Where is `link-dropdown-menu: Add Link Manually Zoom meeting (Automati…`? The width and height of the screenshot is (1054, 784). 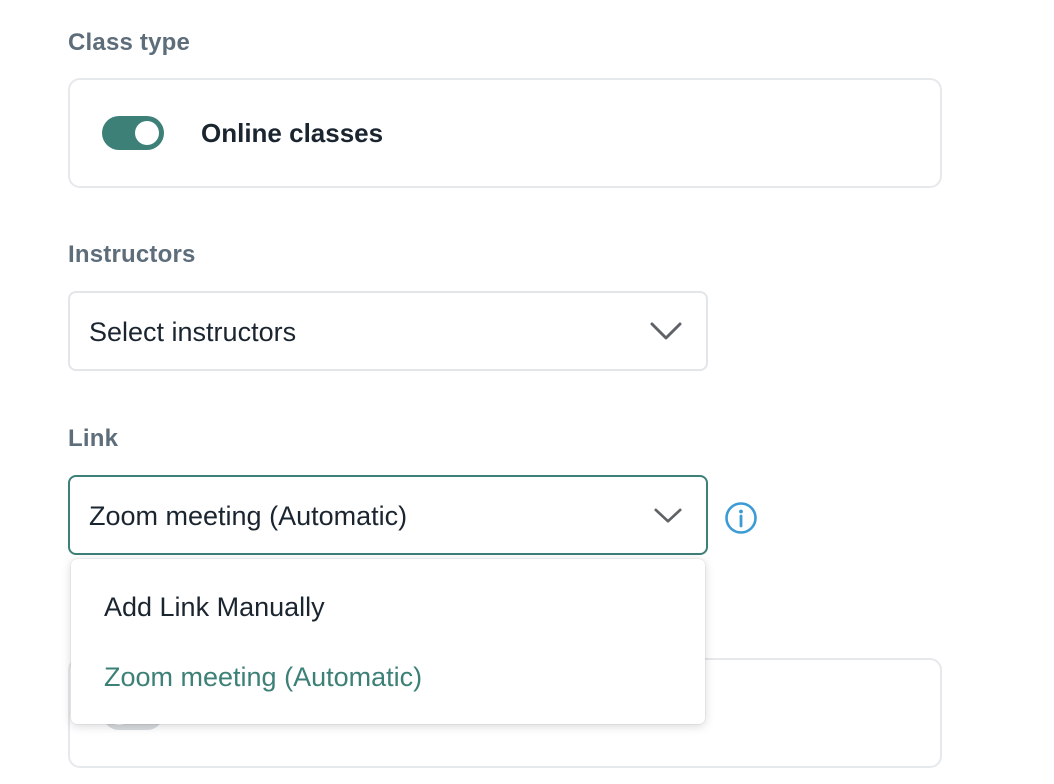
link-dropdown-menu: Add Link Manually Zoom meeting (Automati… is located at coordinates (388, 641).